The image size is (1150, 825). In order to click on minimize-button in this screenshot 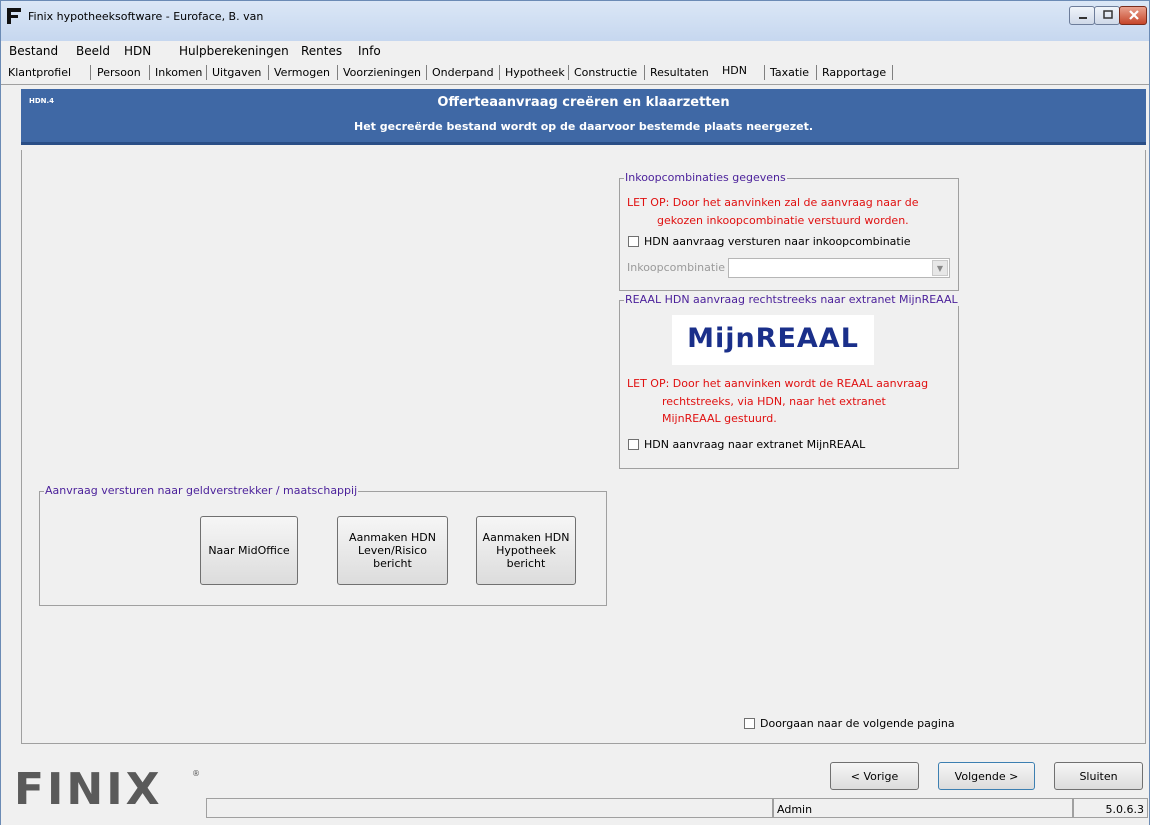, I will do `click(1082, 15)`.